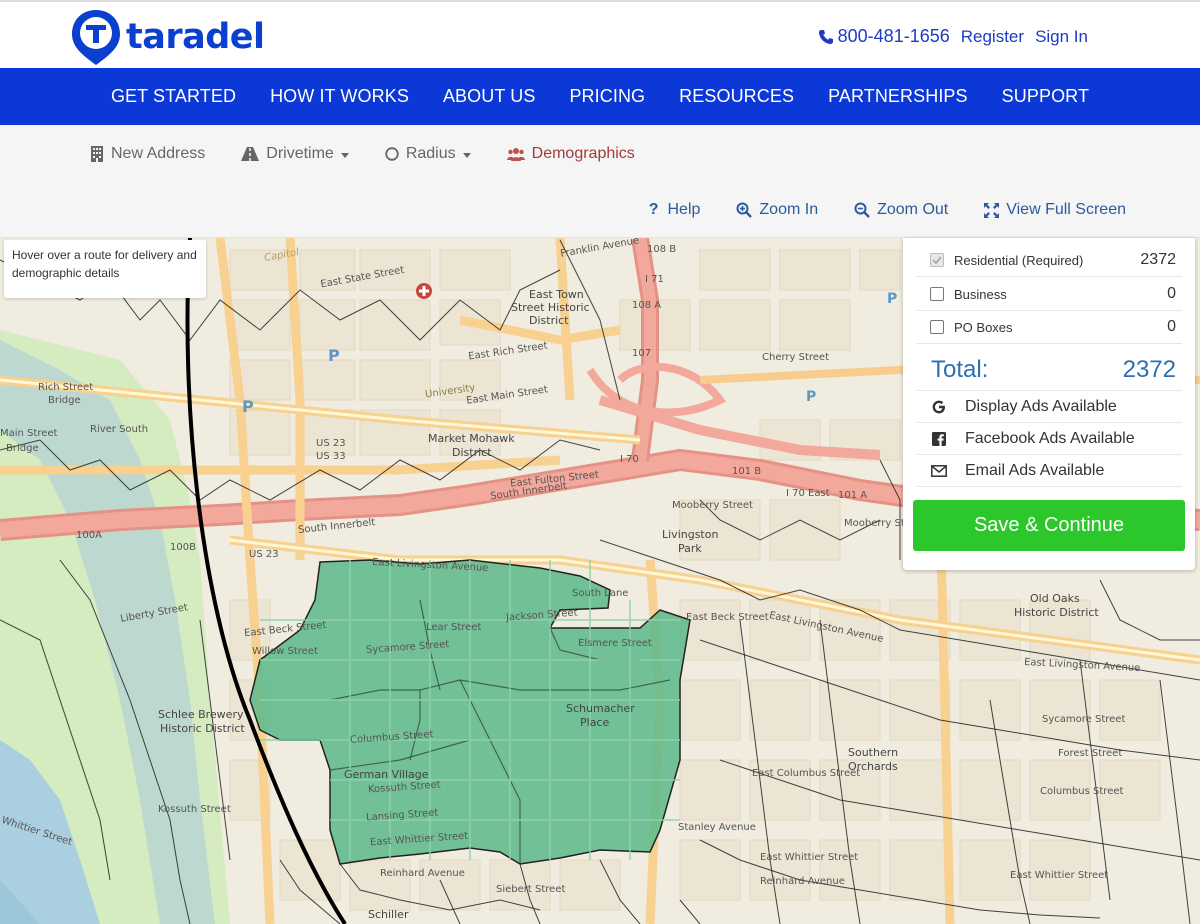 Image resolution: width=1200 pixels, height=924 pixels. Describe the element at coordinates (595, 722) in the screenshot. I see `map-label: Place` at that location.